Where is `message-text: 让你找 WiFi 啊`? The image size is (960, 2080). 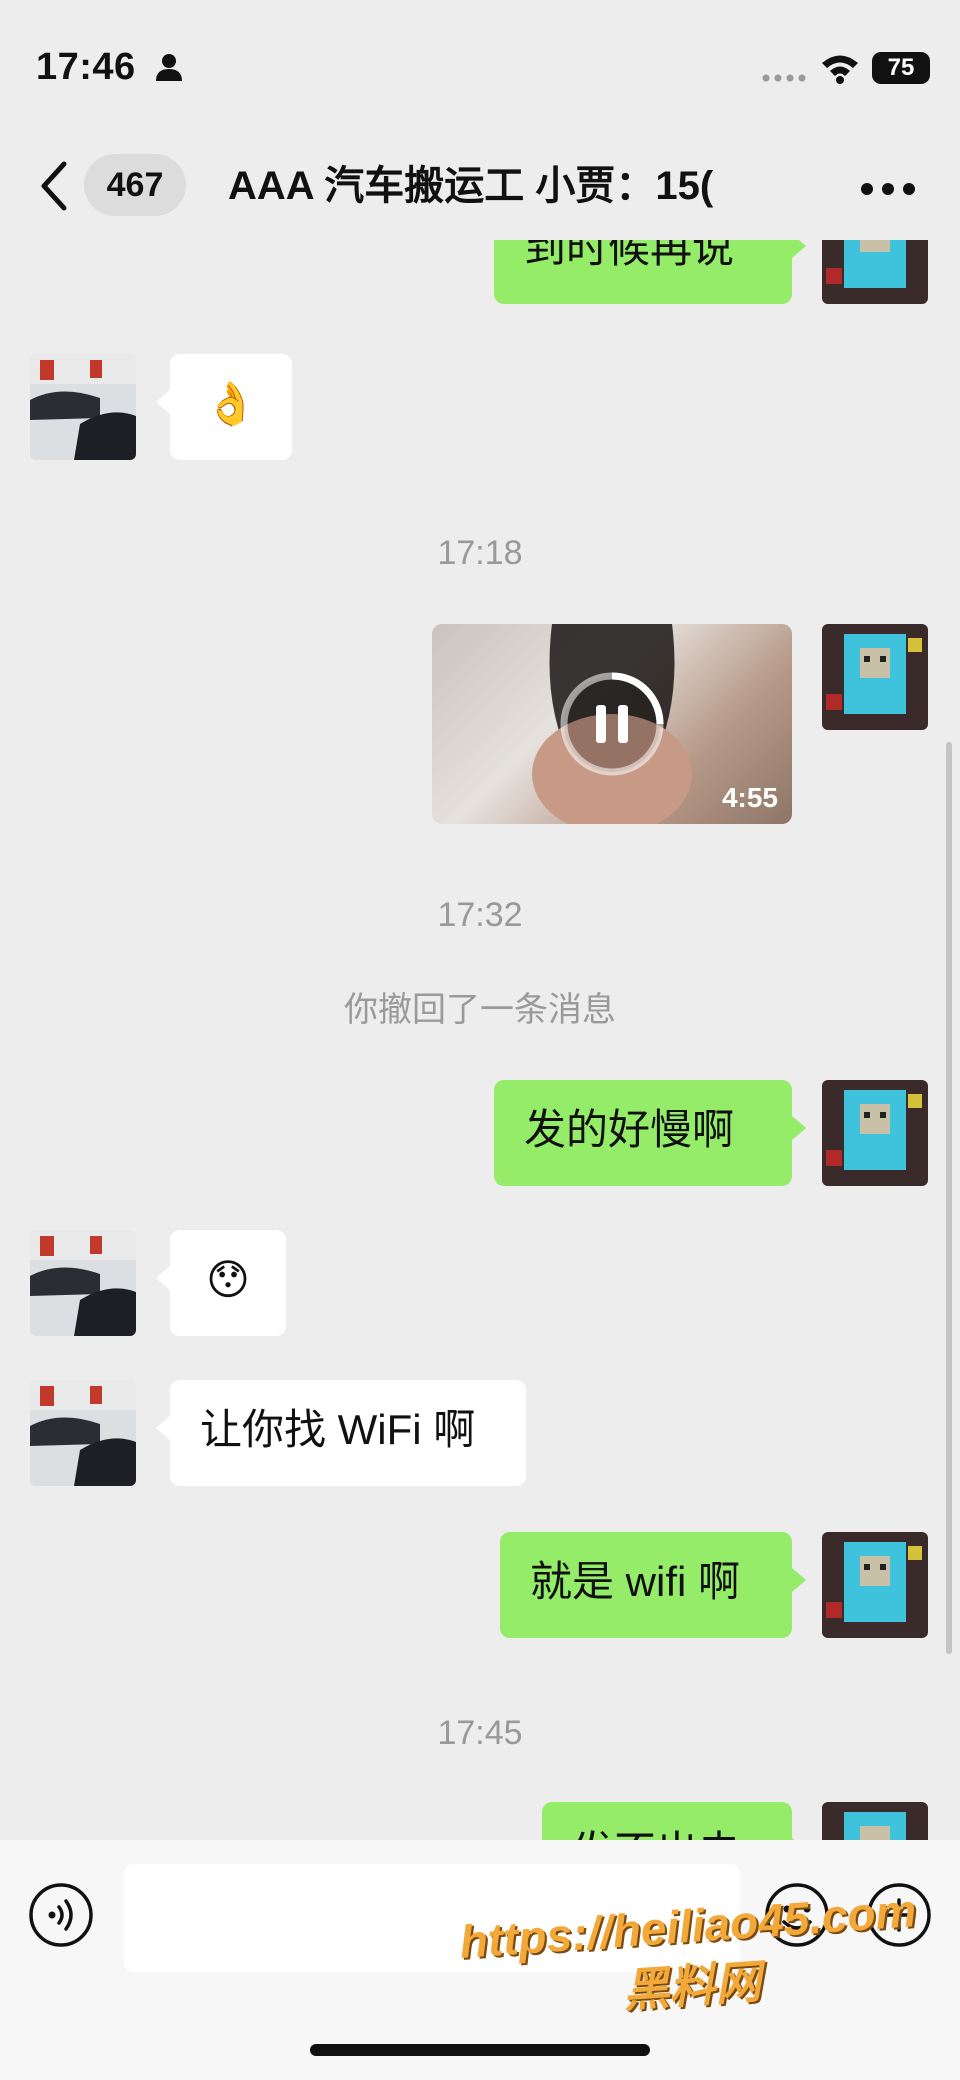
message-text: 让你找 WiFi 啊 is located at coordinates (338, 1429).